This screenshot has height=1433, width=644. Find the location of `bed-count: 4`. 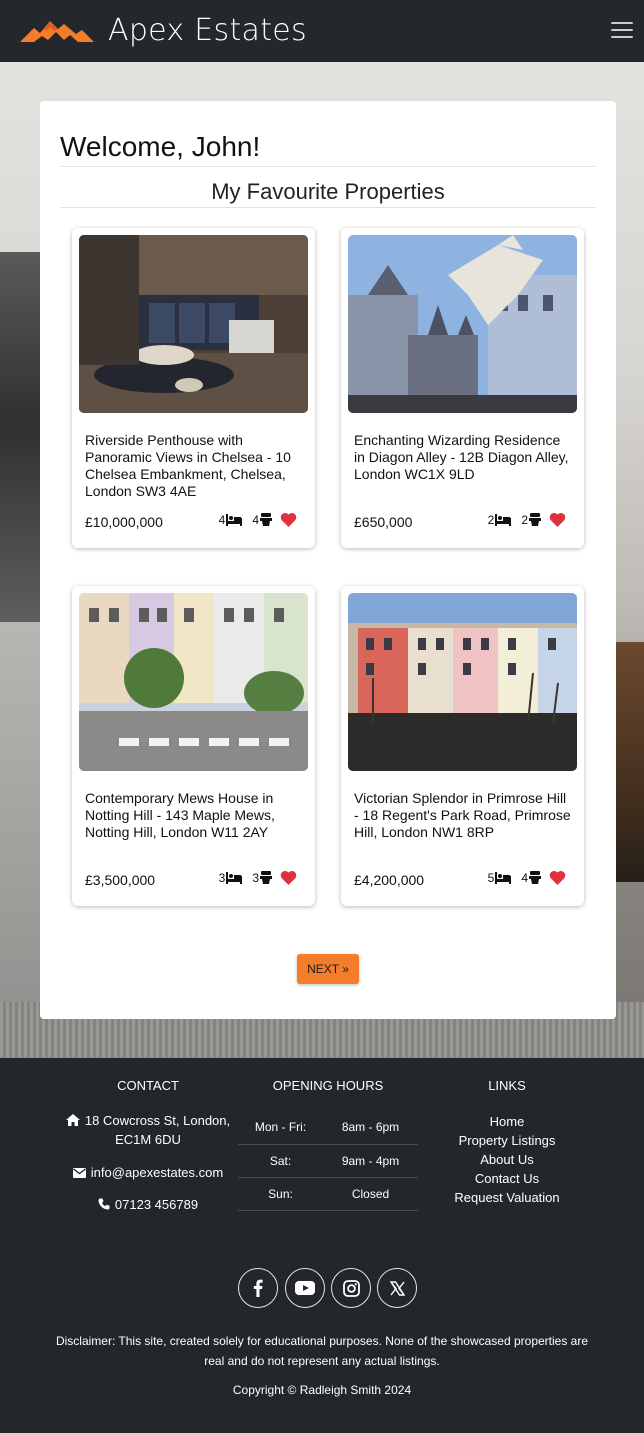

bed-count: 4 is located at coordinates (222, 519).